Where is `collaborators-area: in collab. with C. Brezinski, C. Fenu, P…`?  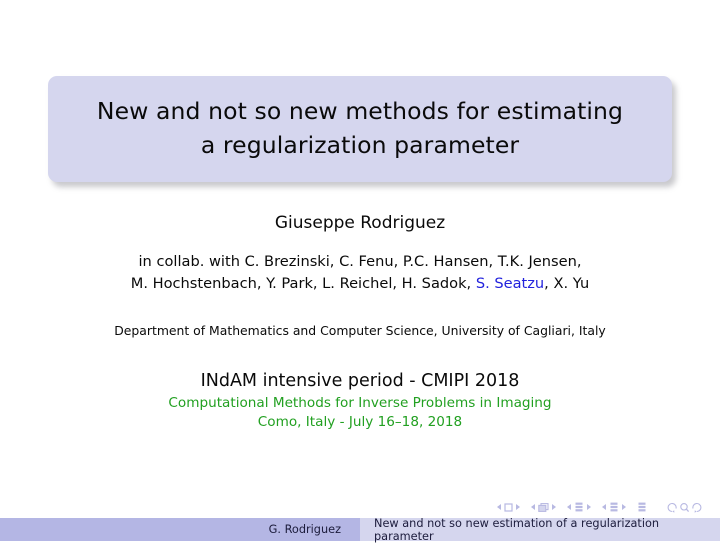
collaborators-area: in collab. with C. Brezinski, C. Fenu, P… is located at coordinates (360, 273).